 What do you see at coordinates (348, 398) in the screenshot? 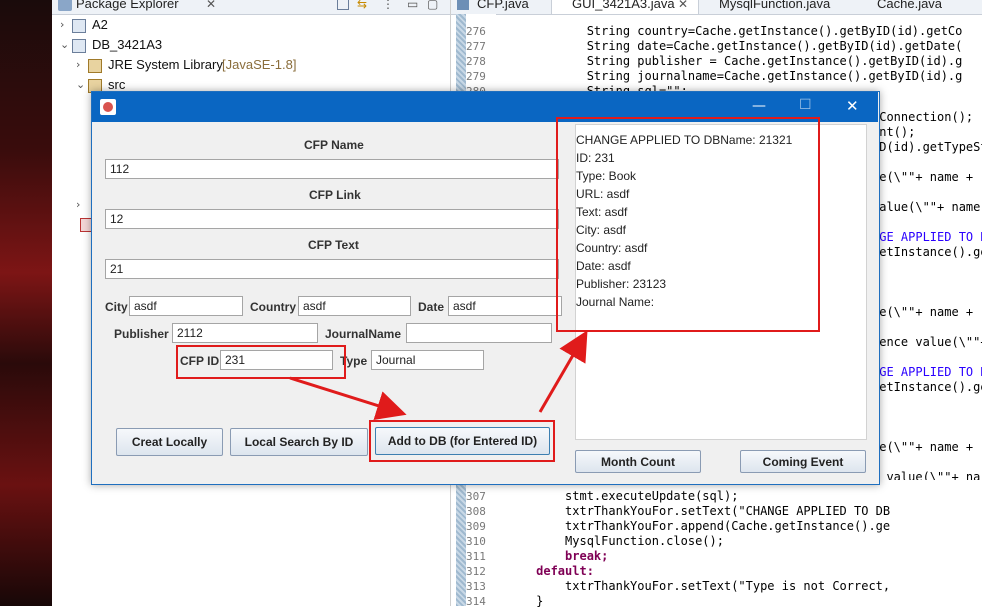
I see `arrow-id-to-button` at bounding box center [348, 398].